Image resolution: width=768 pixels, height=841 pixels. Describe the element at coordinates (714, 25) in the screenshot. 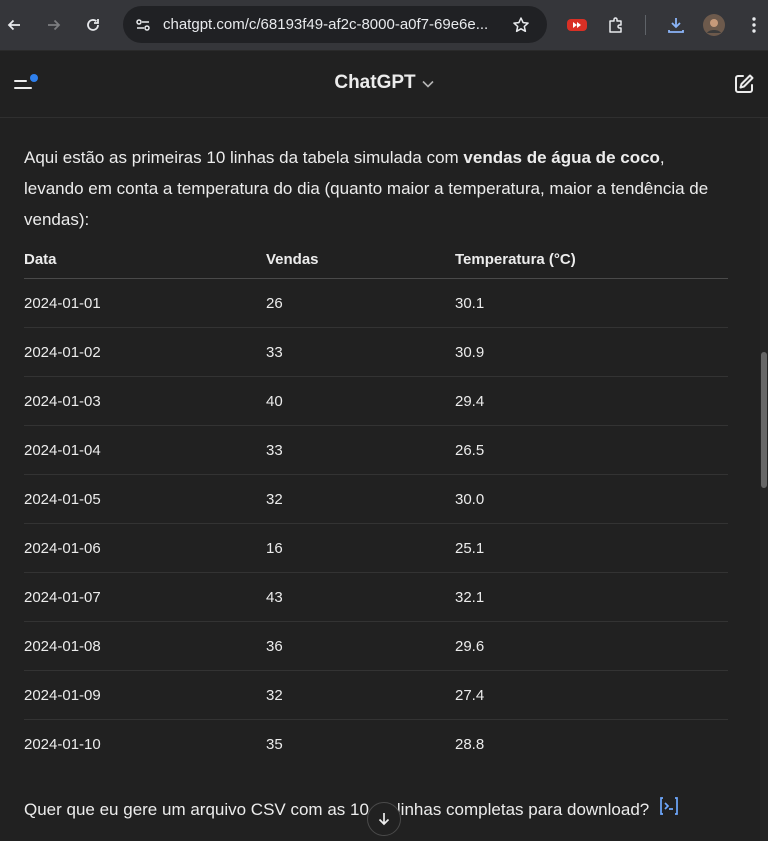

I see `avatar` at that location.